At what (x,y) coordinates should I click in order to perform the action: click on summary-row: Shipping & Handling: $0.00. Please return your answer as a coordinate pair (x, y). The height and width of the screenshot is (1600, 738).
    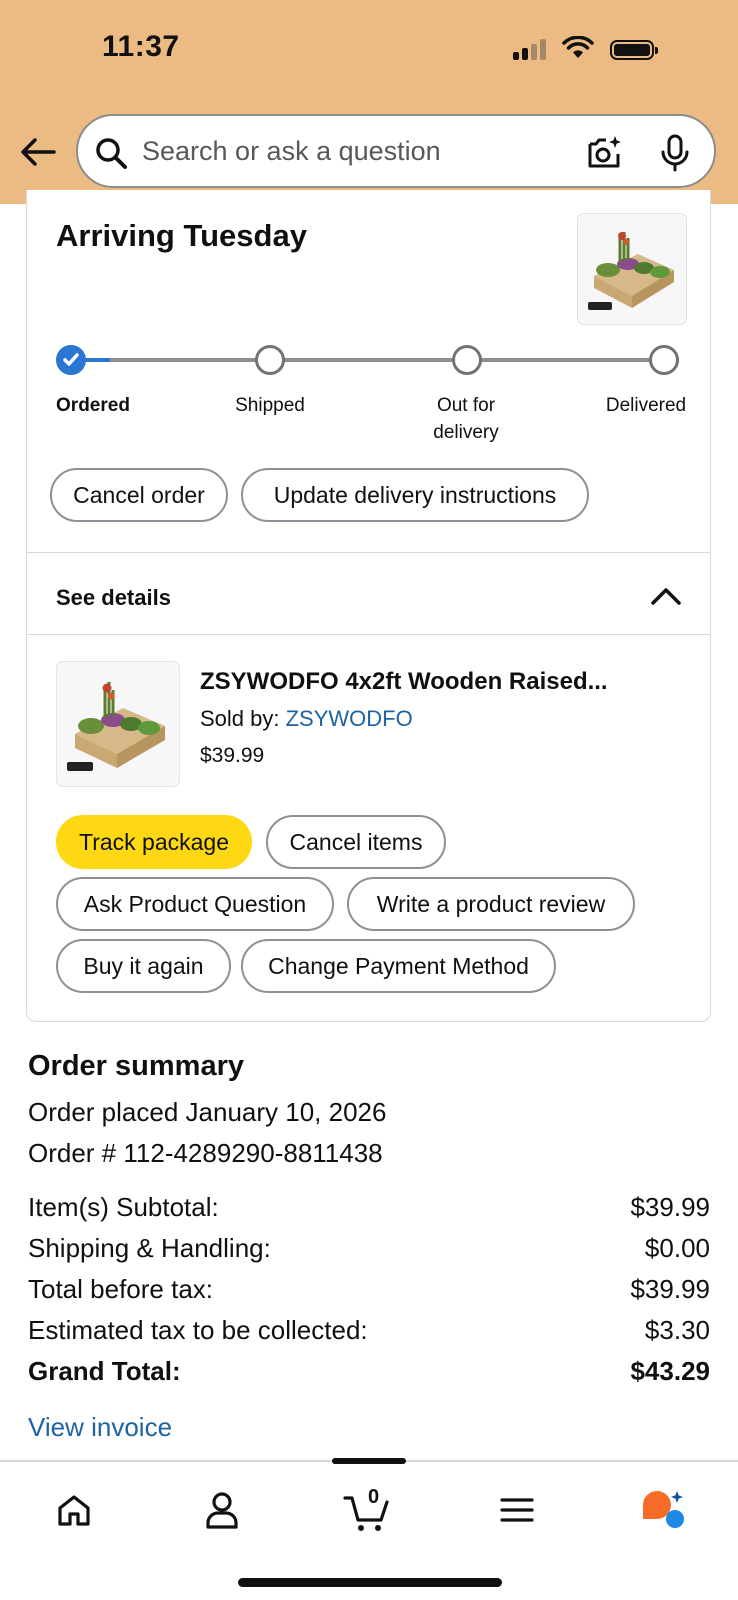
    Looking at the image, I should click on (369, 1248).